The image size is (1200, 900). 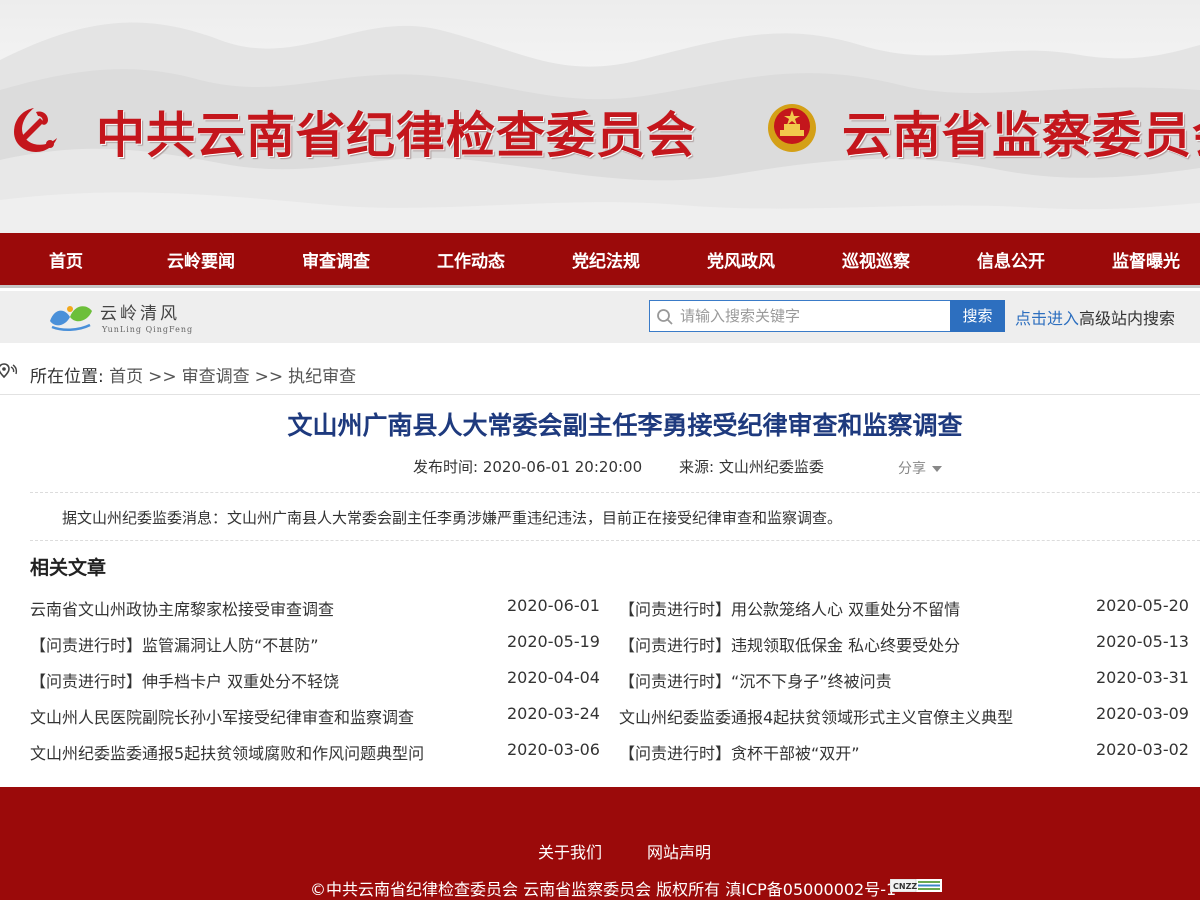 What do you see at coordinates (876, 260) in the screenshot?
I see `nav-item-inspection: 巡视巡察` at bounding box center [876, 260].